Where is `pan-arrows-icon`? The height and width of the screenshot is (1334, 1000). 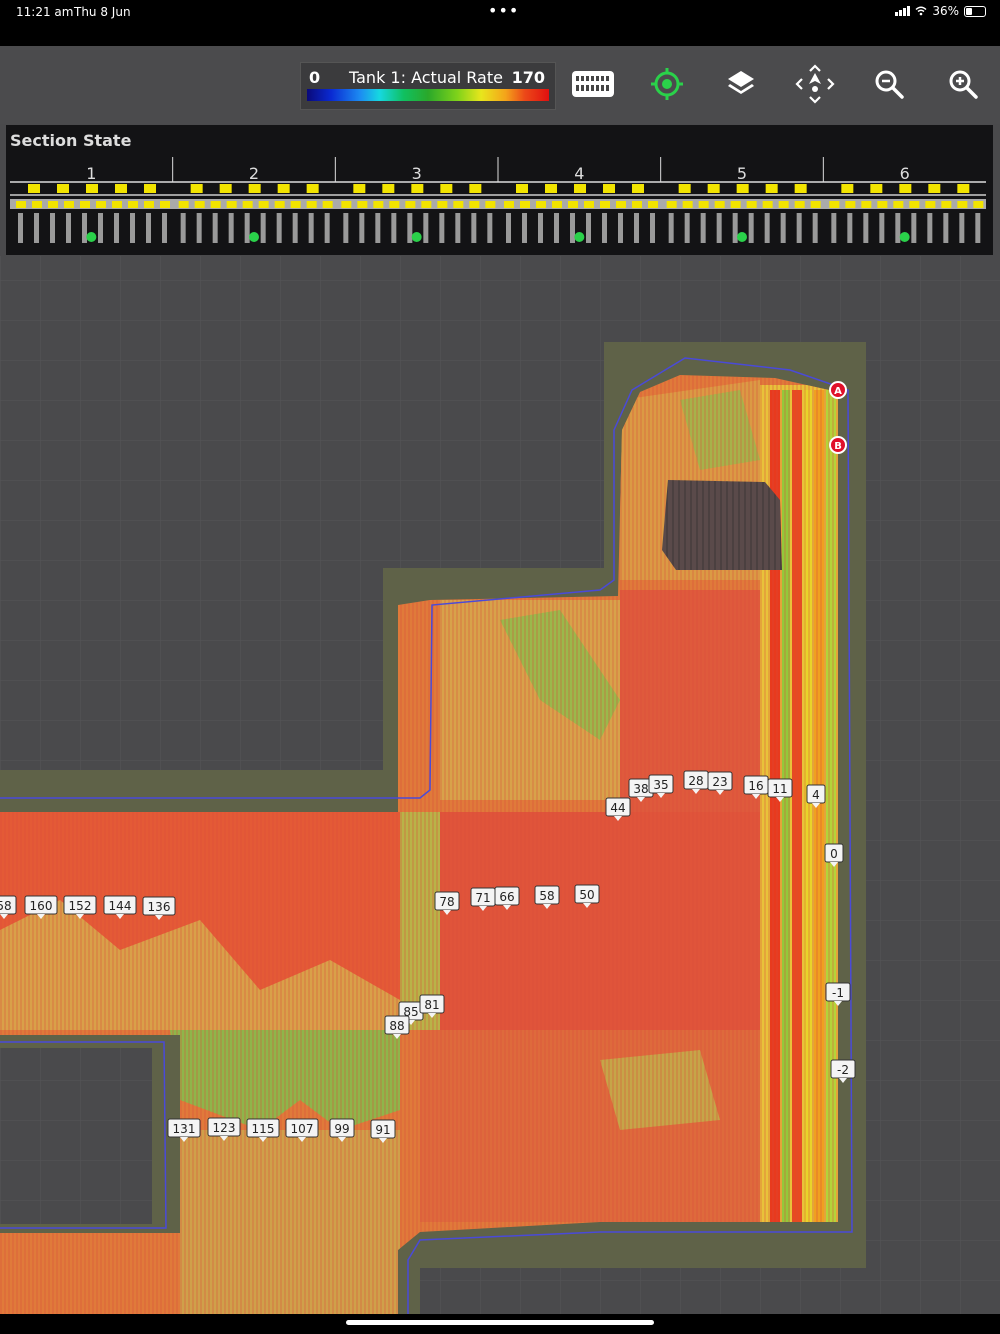
pan-arrows-icon is located at coordinates (815, 84).